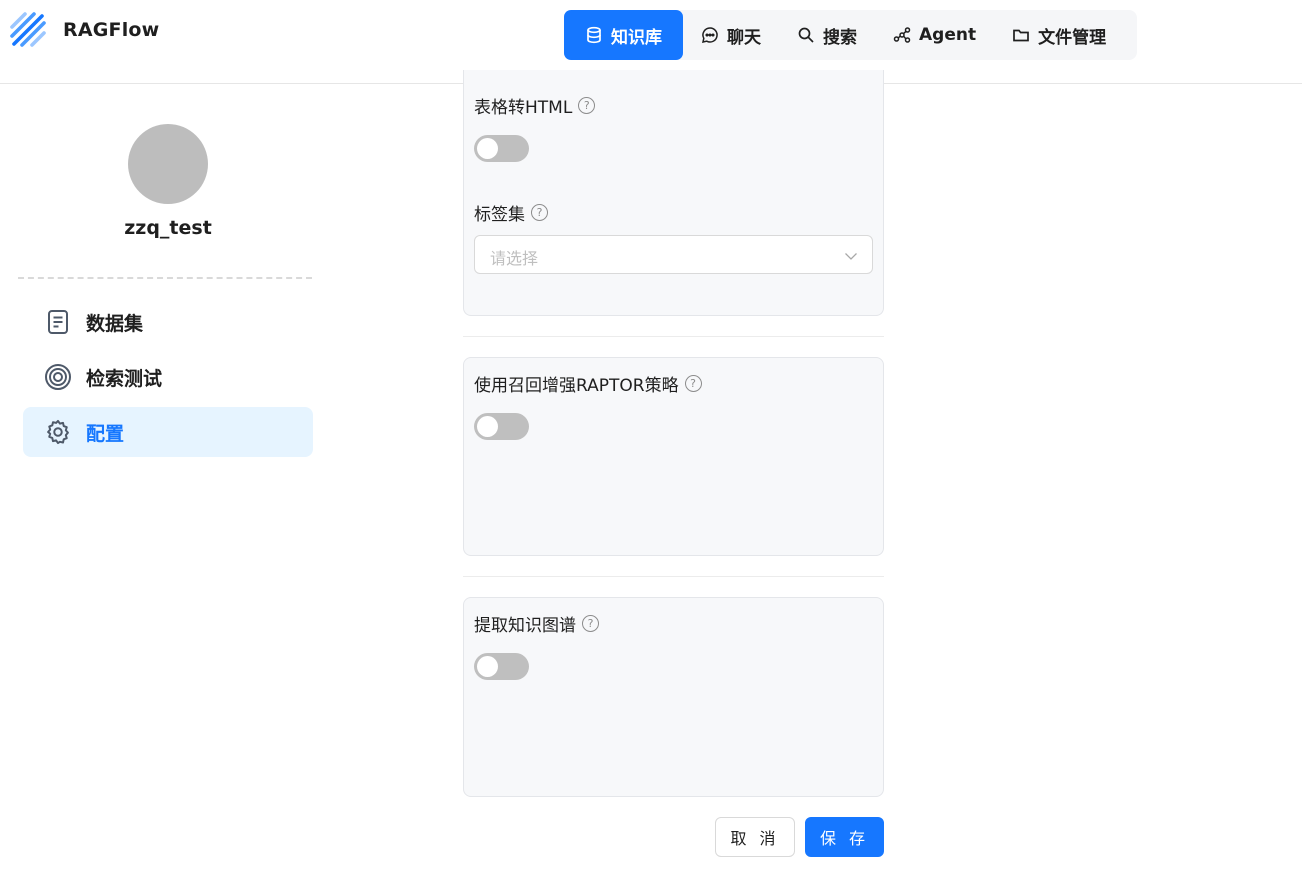 The width and height of the screenshot is (1302, 876). I want to click on nav-item-label: 聊天, so click(744, 37).